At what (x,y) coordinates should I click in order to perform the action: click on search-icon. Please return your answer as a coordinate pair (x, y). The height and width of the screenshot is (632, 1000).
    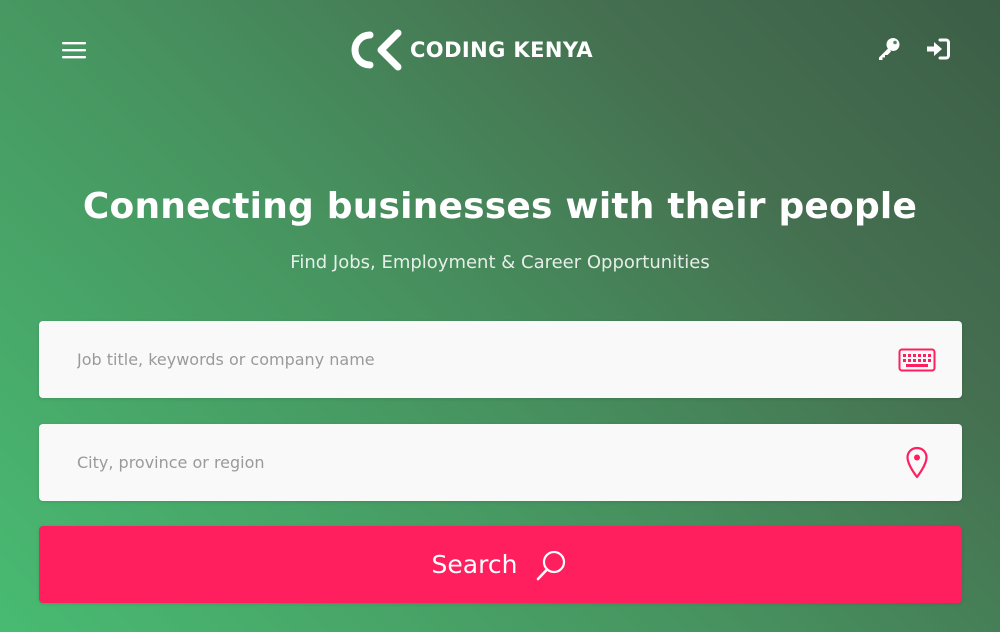
    Looking at the image, I should click on (551, 565).